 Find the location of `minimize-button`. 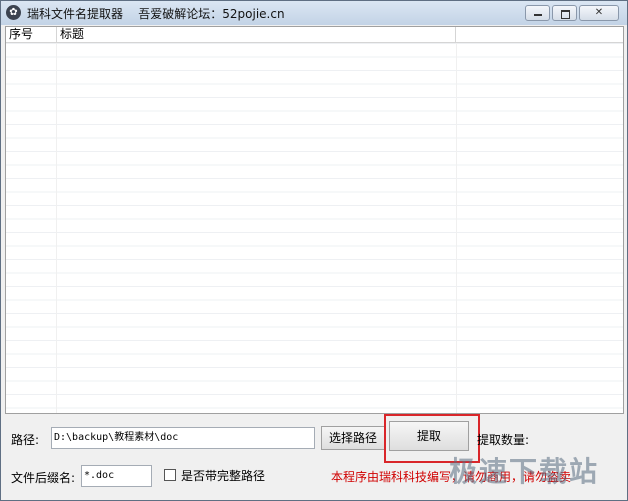

minimize-button is located at coordinates (537, 13).